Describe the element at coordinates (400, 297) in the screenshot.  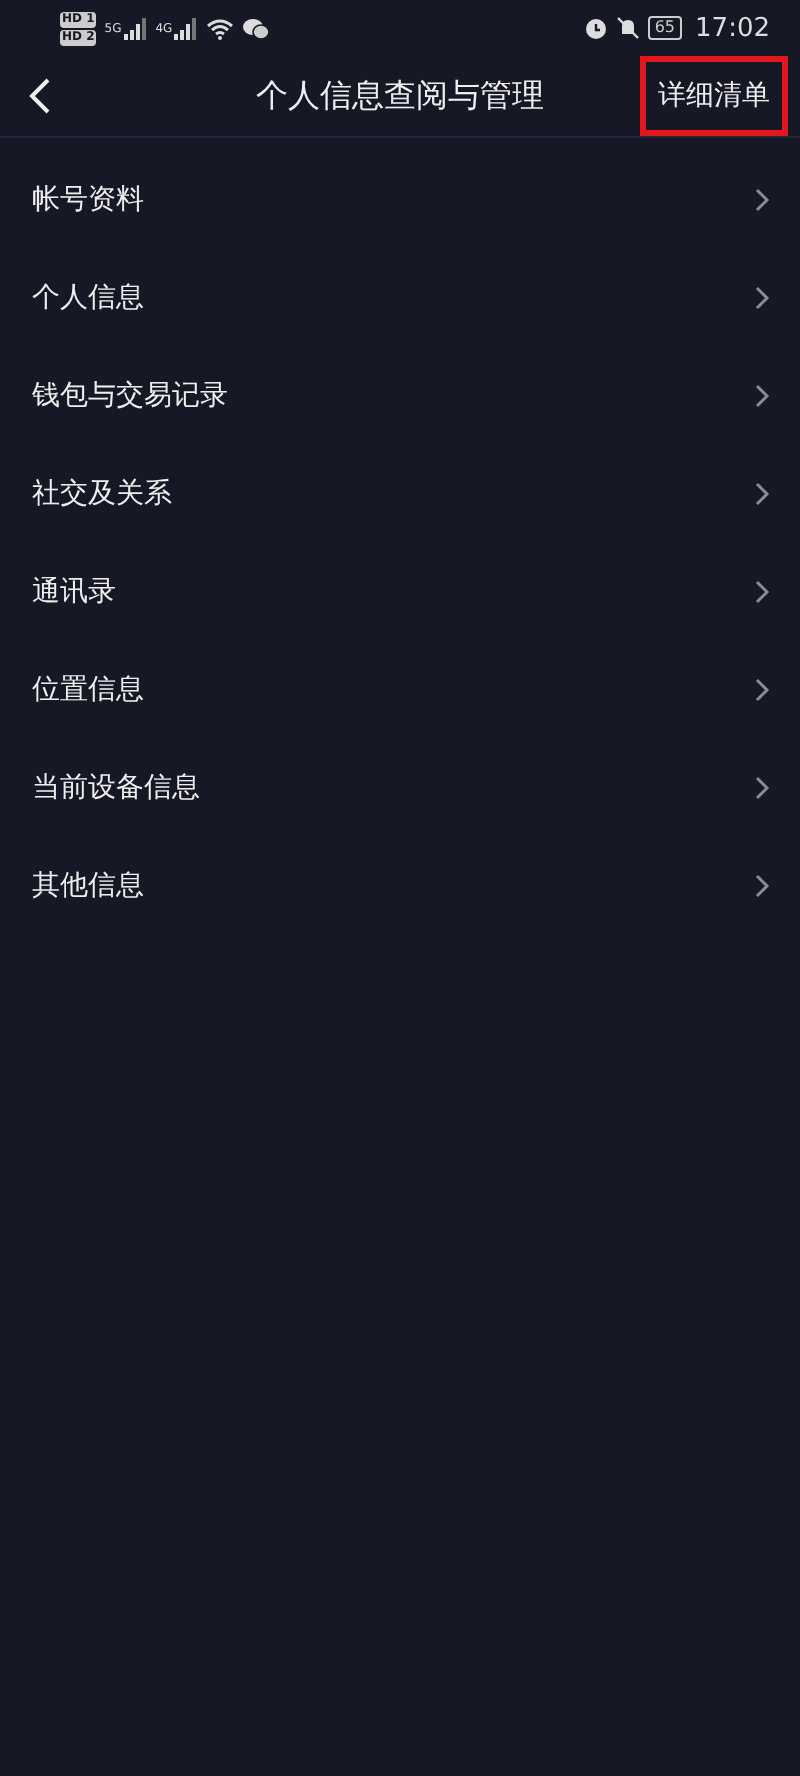
I see `menu-item: 个人信息` at that location.